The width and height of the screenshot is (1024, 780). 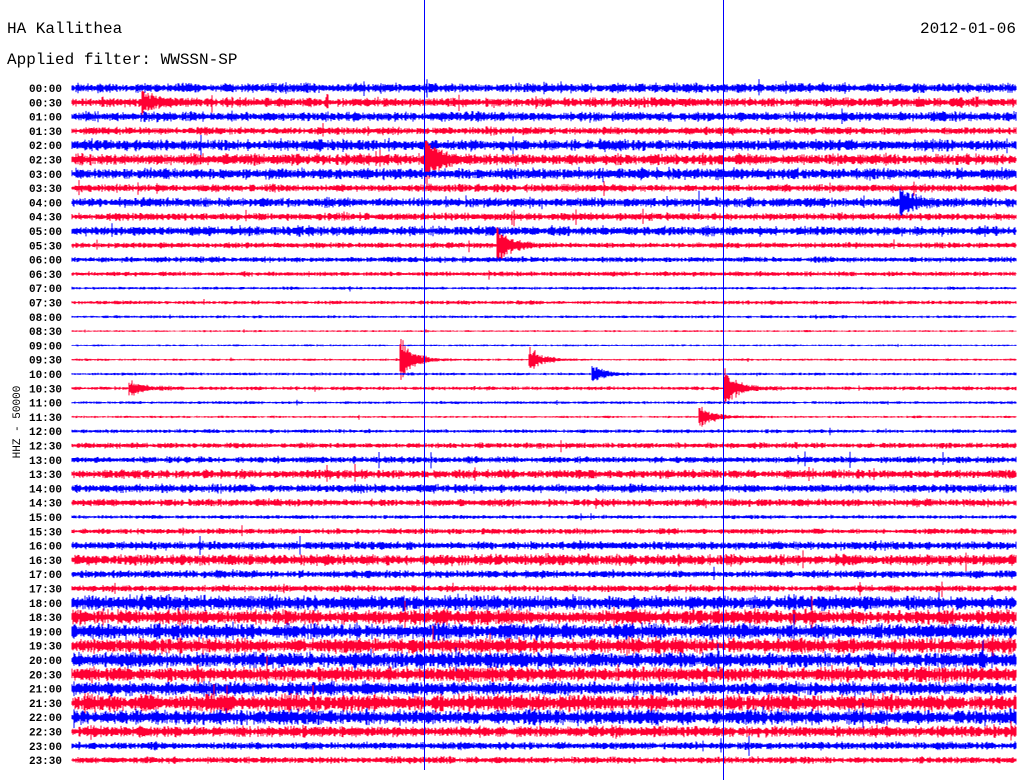 I want to click on row-time-label: 01:00, so click(x=45, y=119).